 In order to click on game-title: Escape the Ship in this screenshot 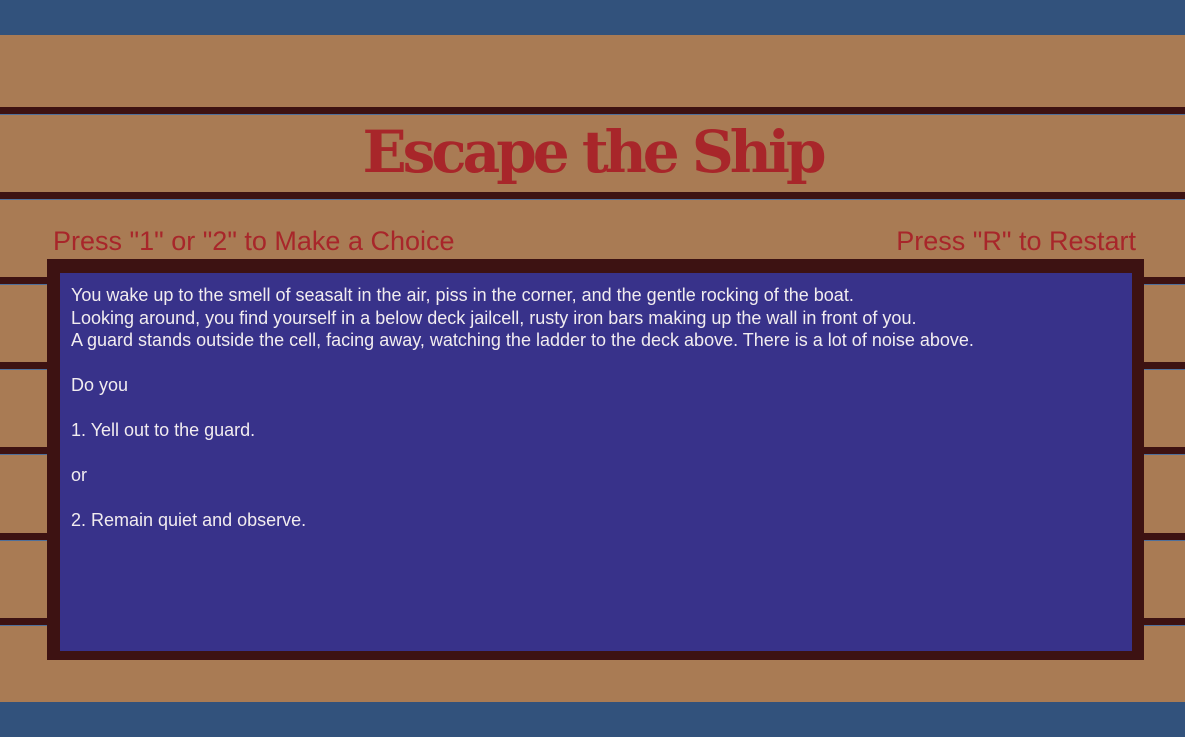, I will do `click(594, 152)`.